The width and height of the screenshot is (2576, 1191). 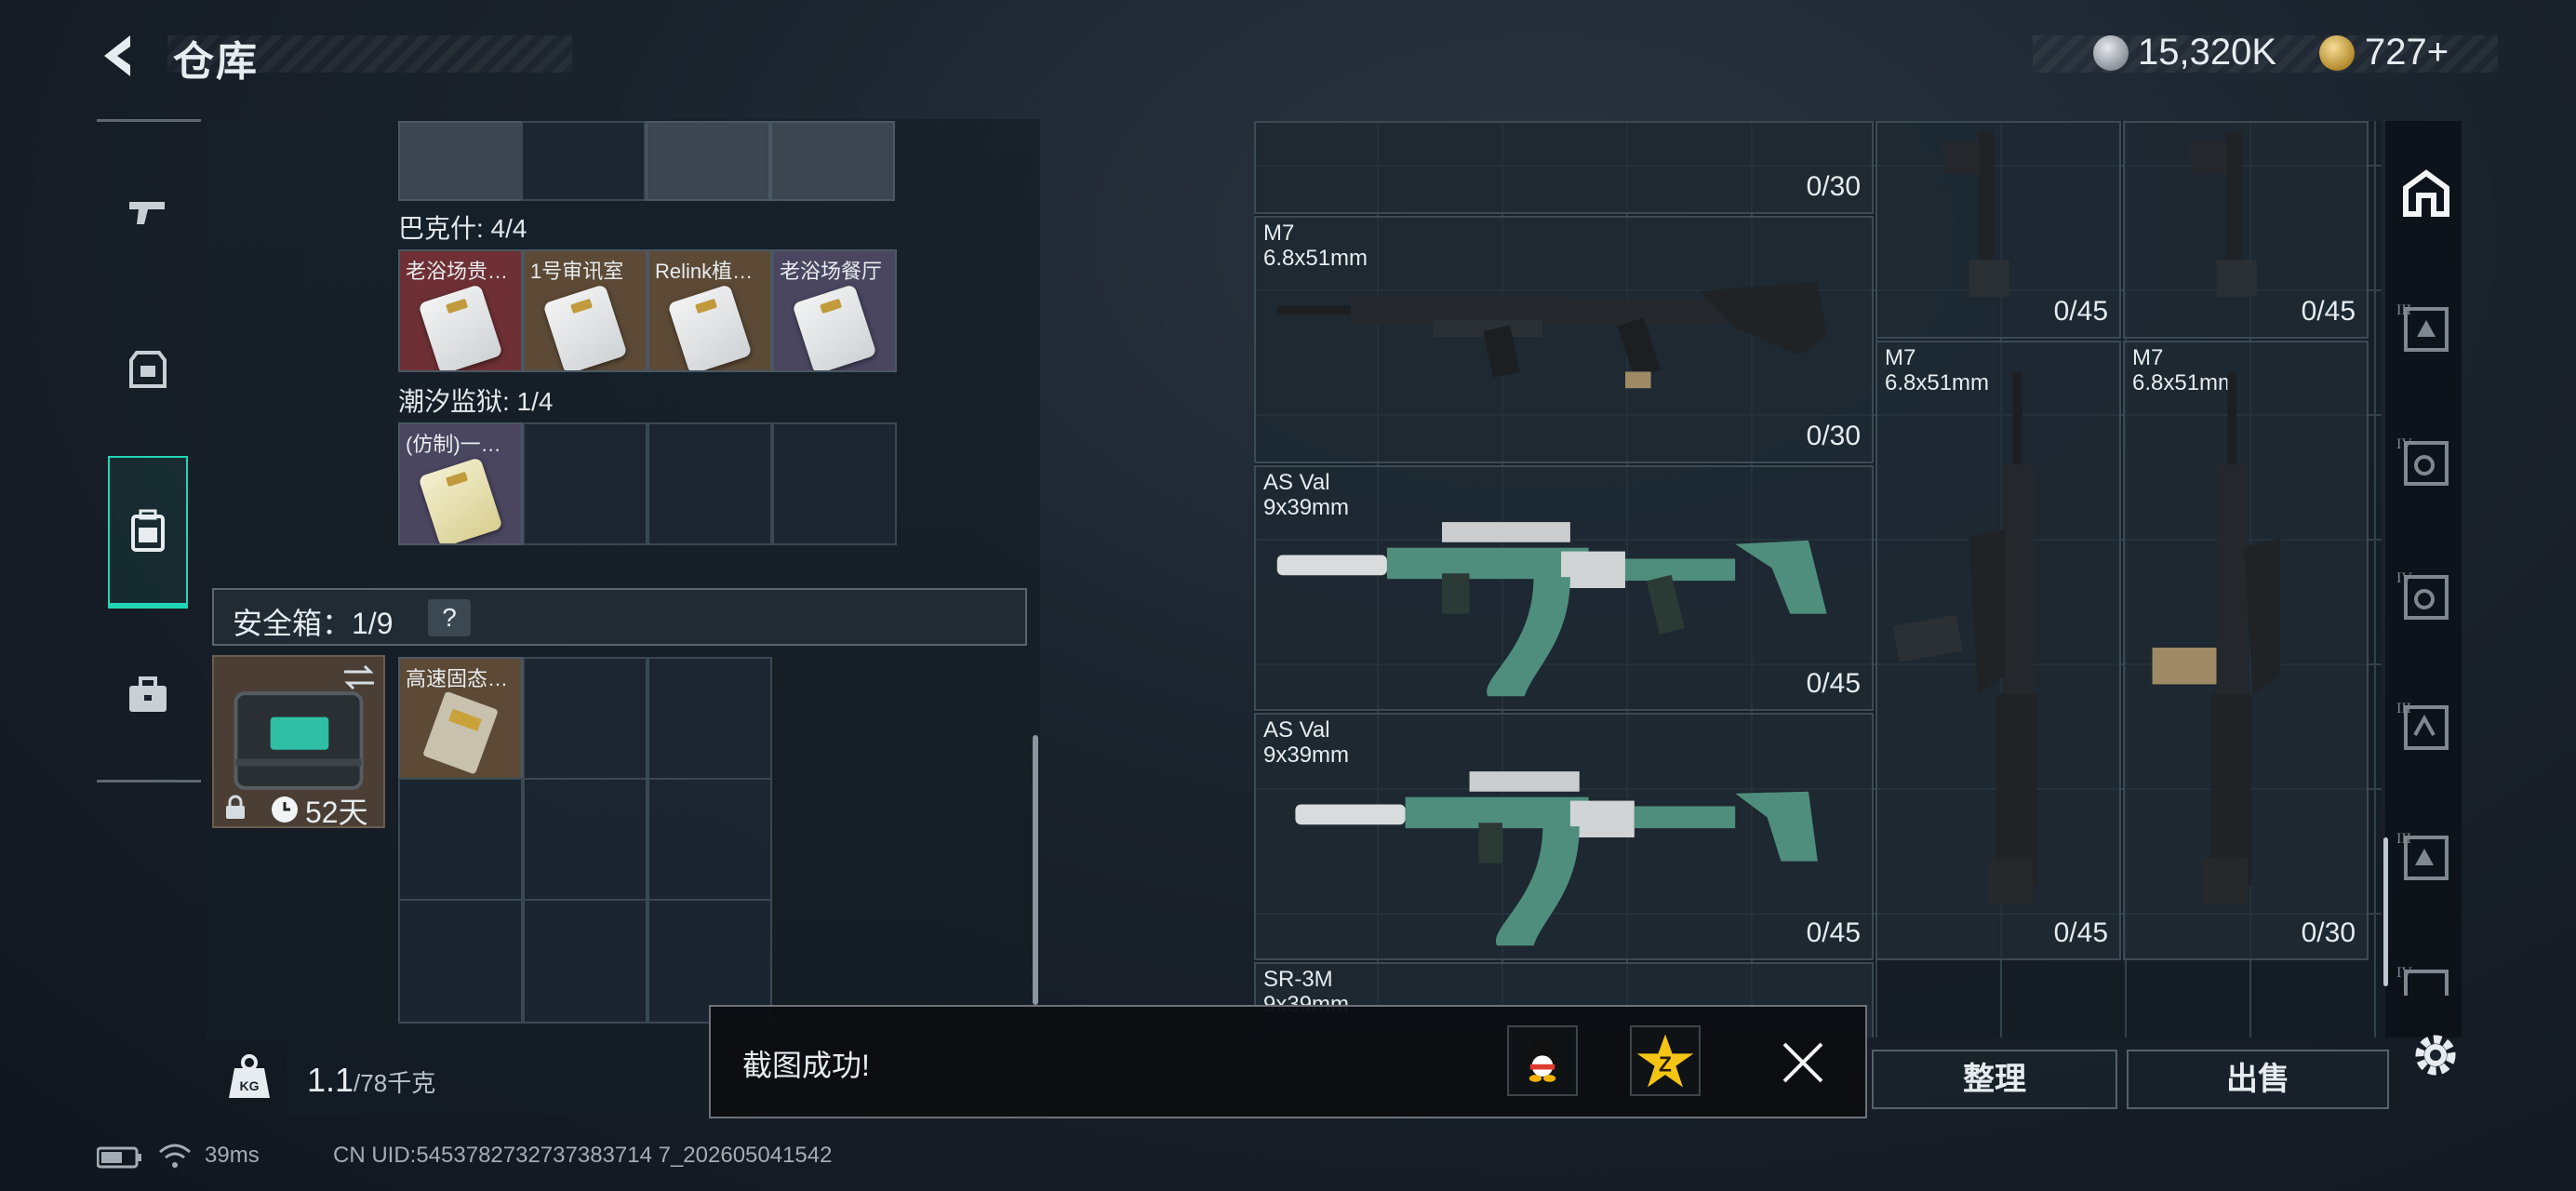 I want to click on keycard-label: 老浴场餐厅, so click(x=831, y=271).